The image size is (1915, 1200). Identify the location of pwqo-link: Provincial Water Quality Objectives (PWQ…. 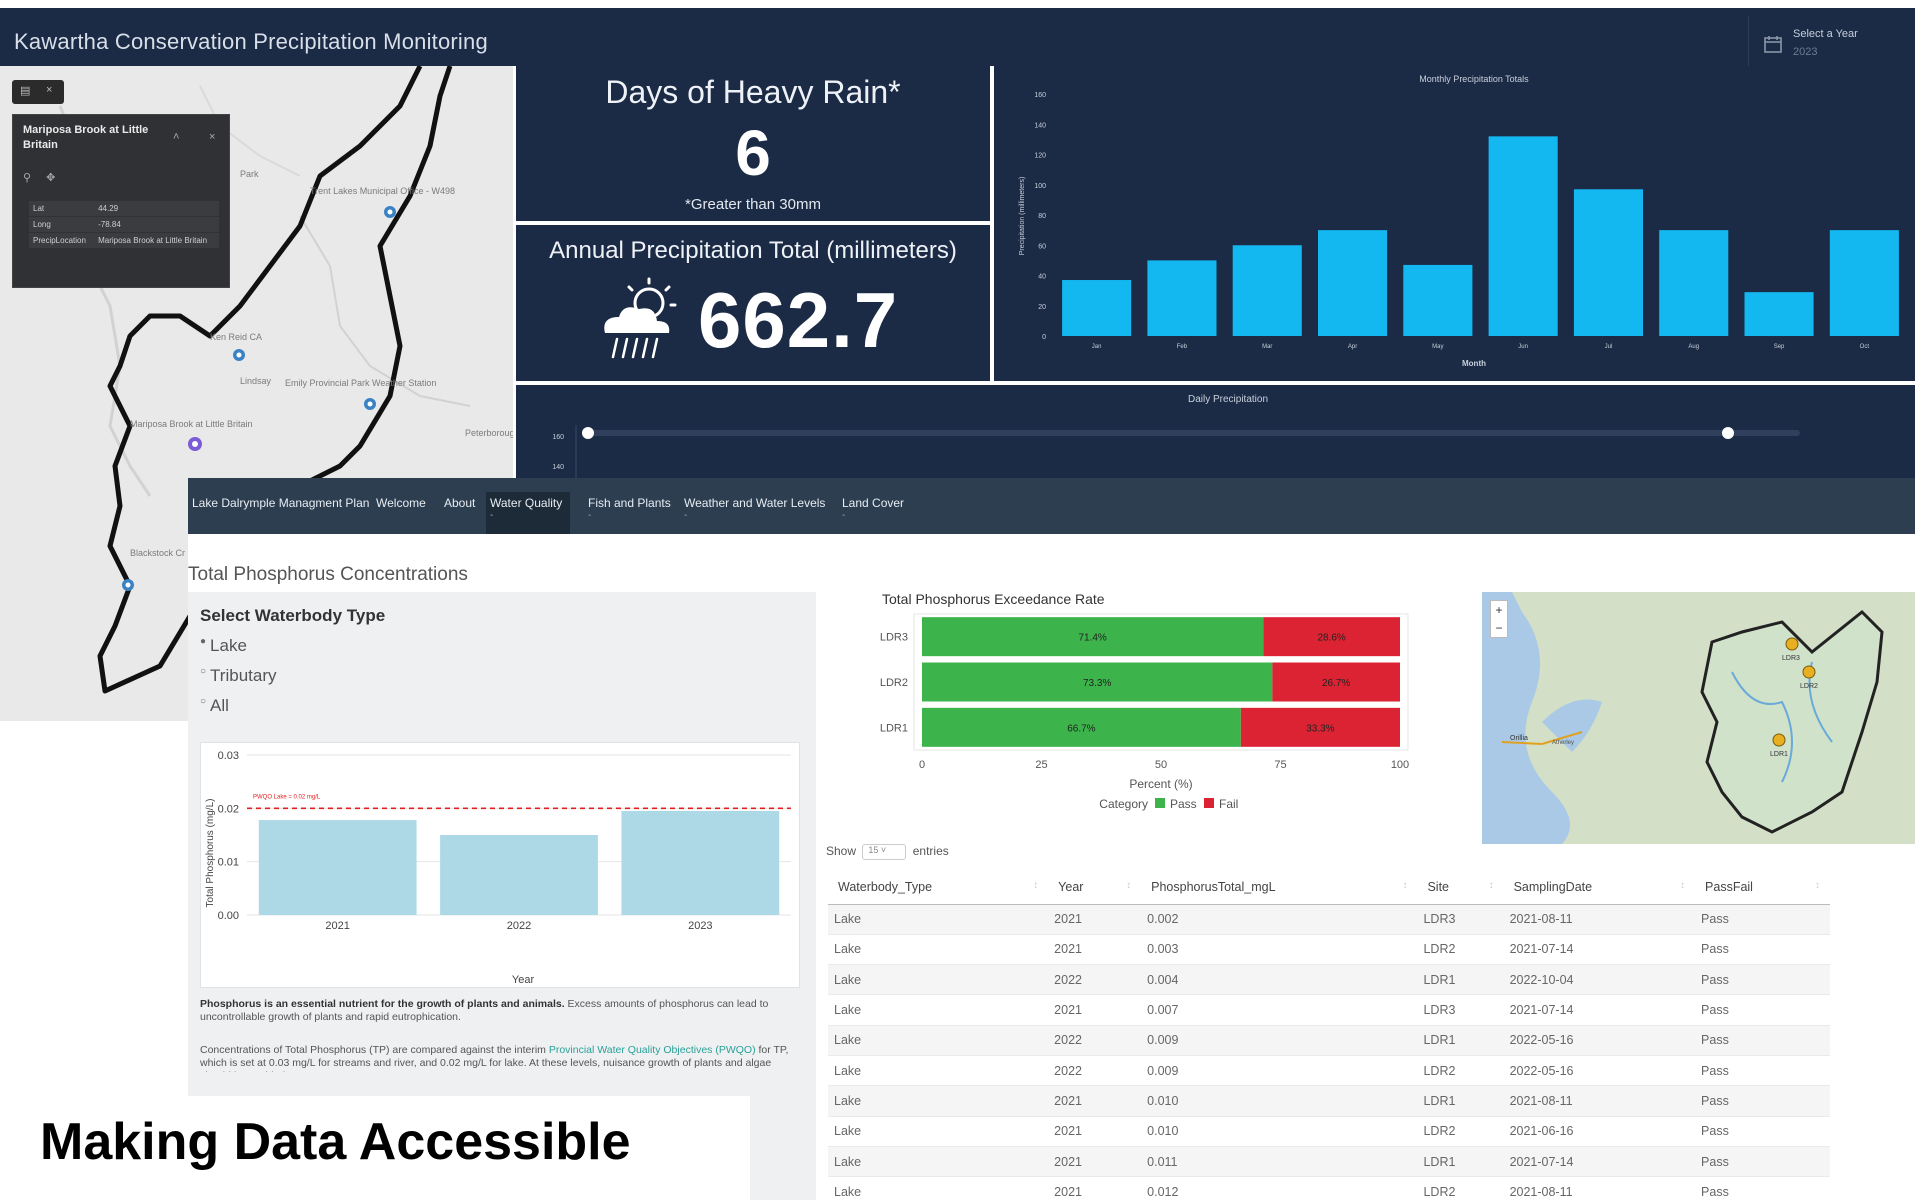
(652, 1050).